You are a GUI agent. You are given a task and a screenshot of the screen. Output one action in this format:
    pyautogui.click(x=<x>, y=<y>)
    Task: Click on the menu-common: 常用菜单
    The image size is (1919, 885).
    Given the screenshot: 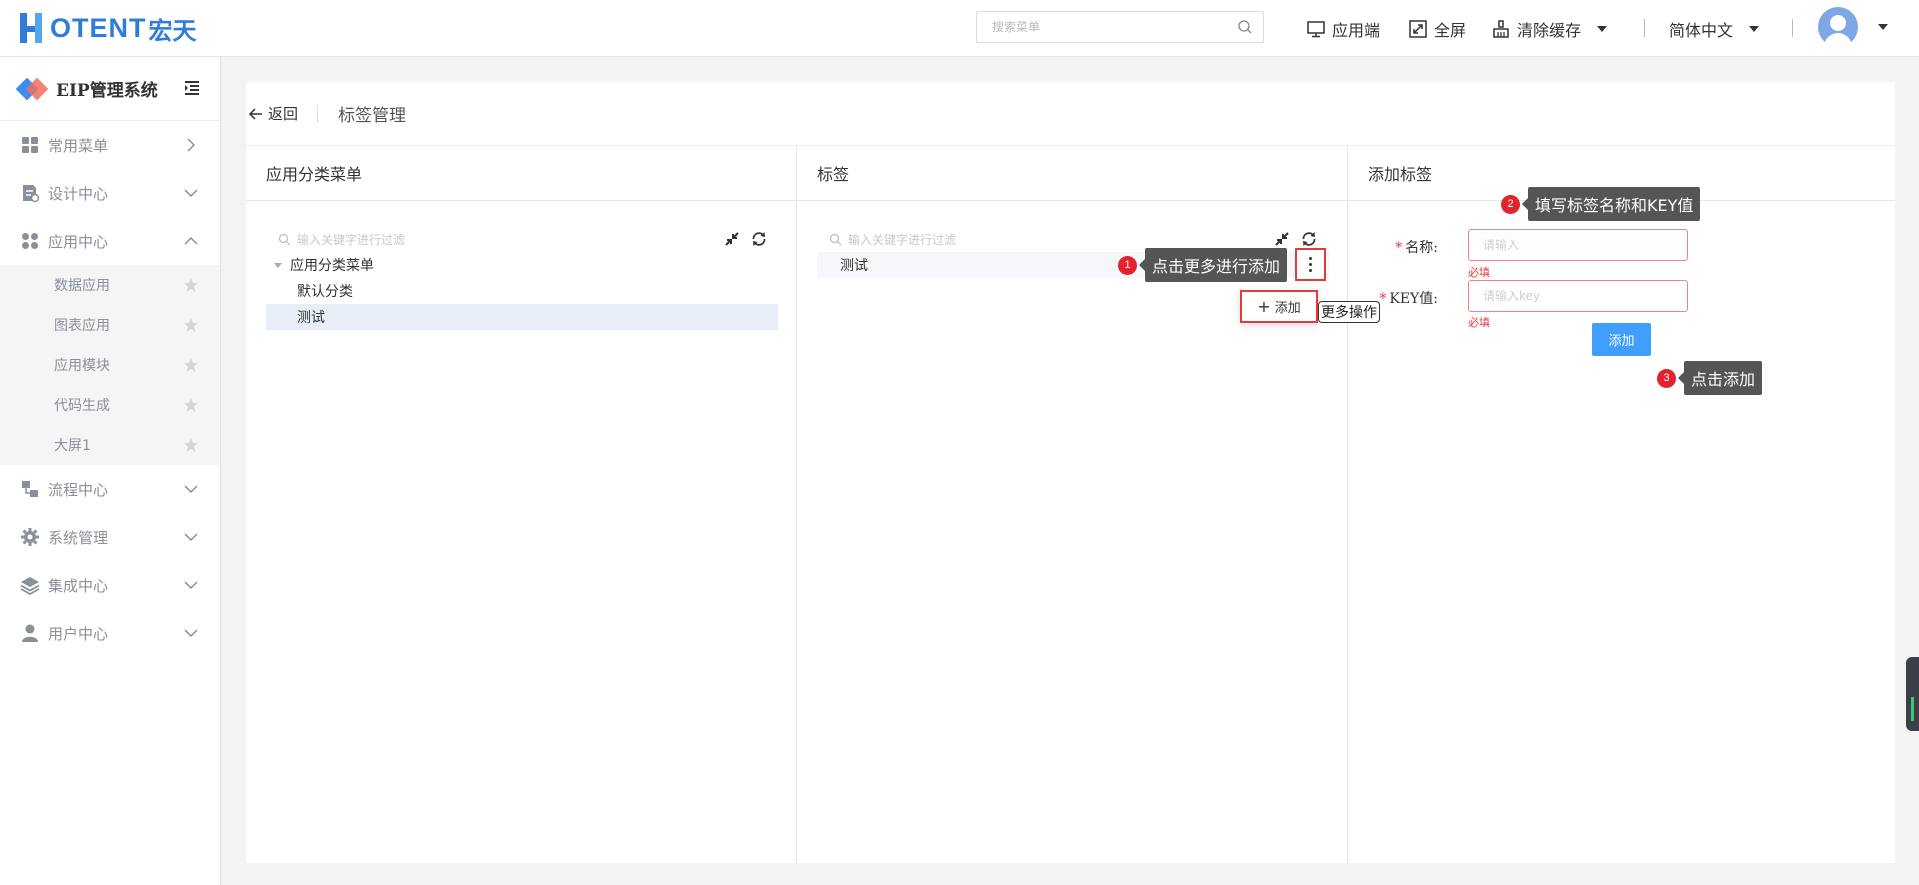 What is the action you would take?
    pyautogui.click(x=110, y=145)
    